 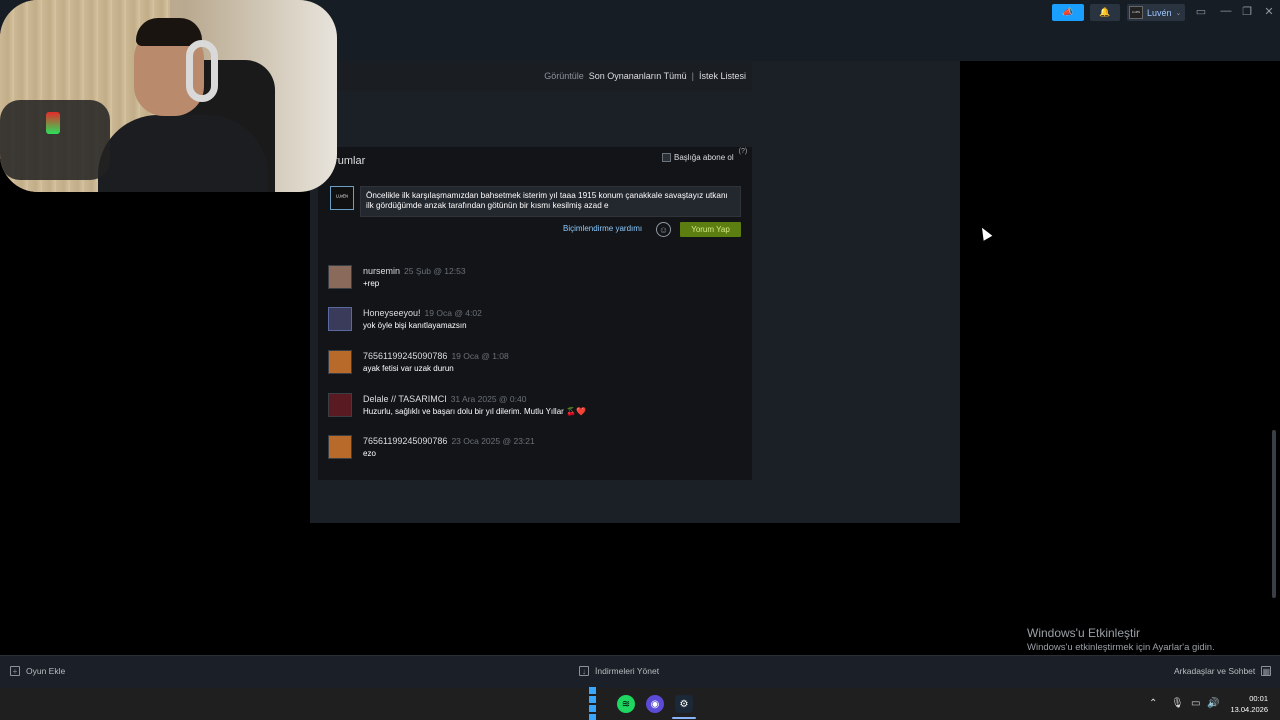 I want to click on wishlist-link: İstek Listesi, so click(x=722, y=76).